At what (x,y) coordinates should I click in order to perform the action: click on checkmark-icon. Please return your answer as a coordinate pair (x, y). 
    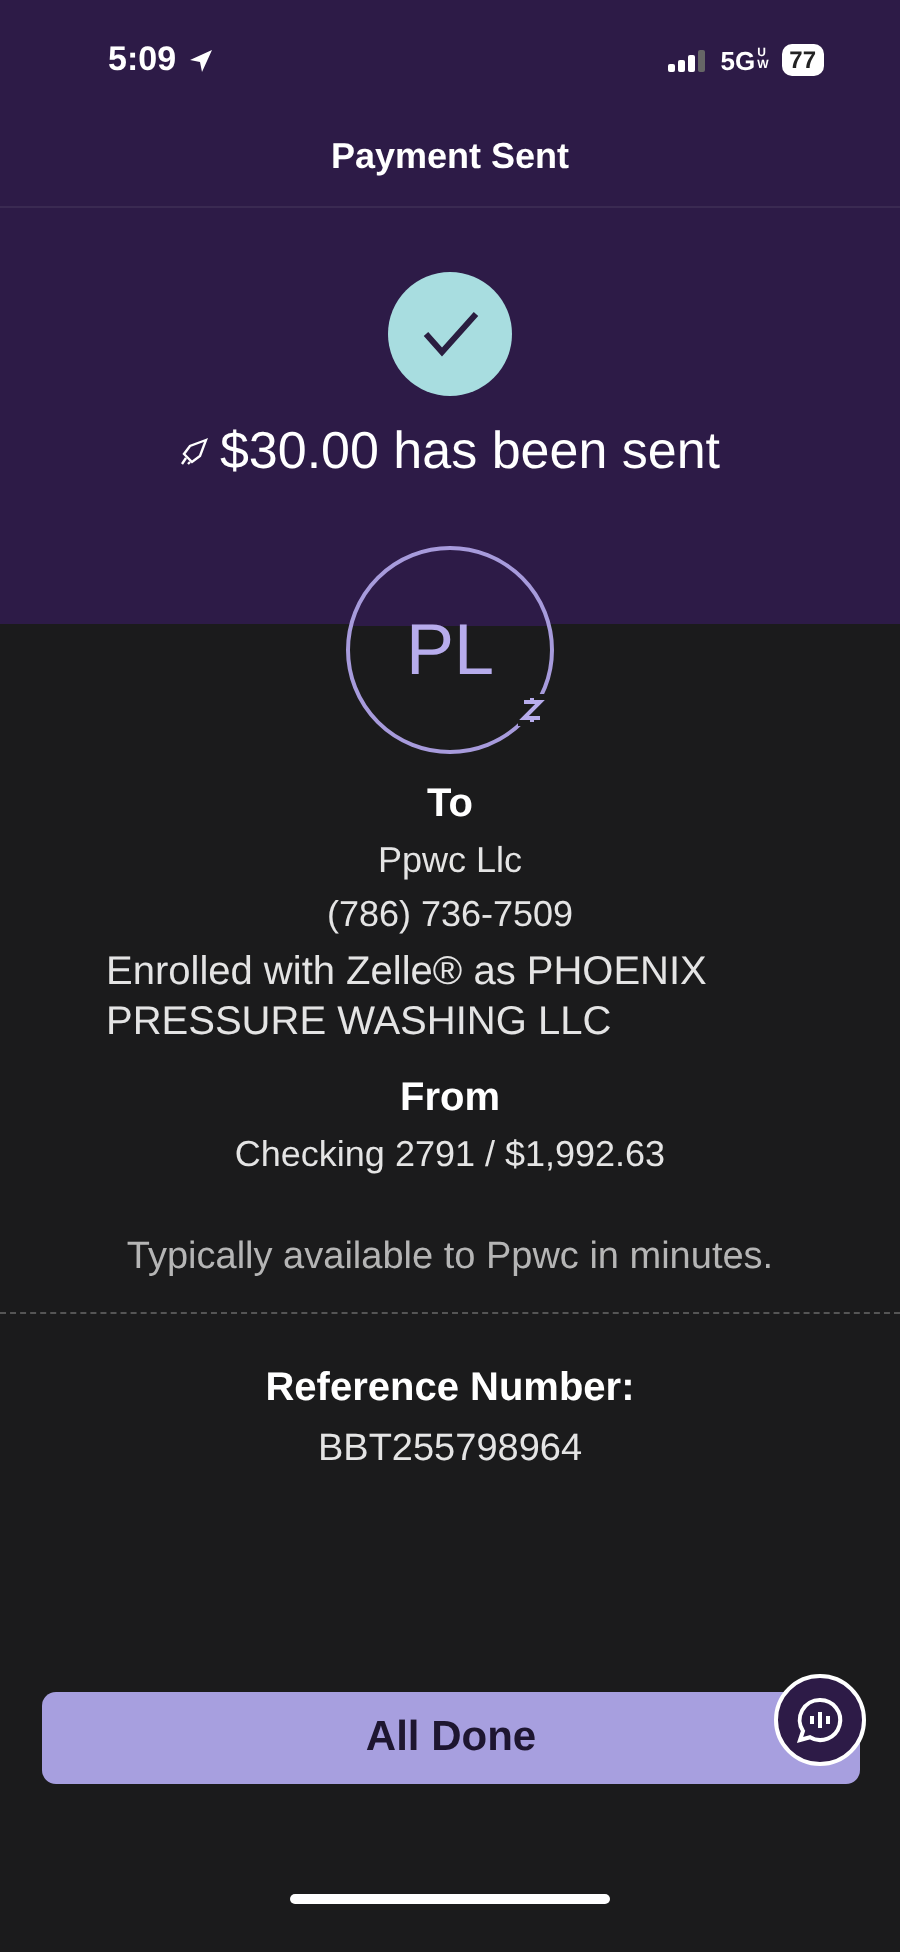
    Looking at the image, I should click on (450, 334).